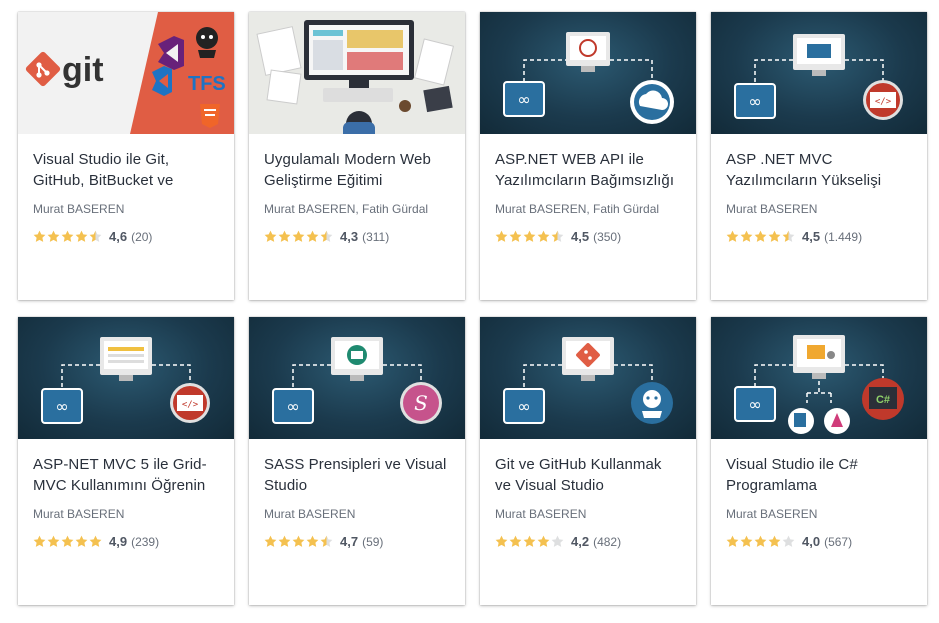 The height and width of the screenshot is (623, 939). I want to click on course-title: Uygulamalı Modern Web Geliştirme Eğitimi, so click(357, 170).